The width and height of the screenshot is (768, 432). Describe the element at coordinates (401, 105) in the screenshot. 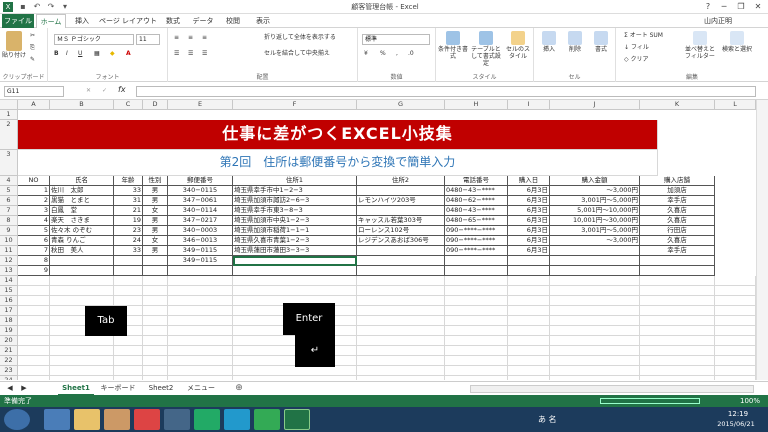

I see `column-header-g: G` at that location.